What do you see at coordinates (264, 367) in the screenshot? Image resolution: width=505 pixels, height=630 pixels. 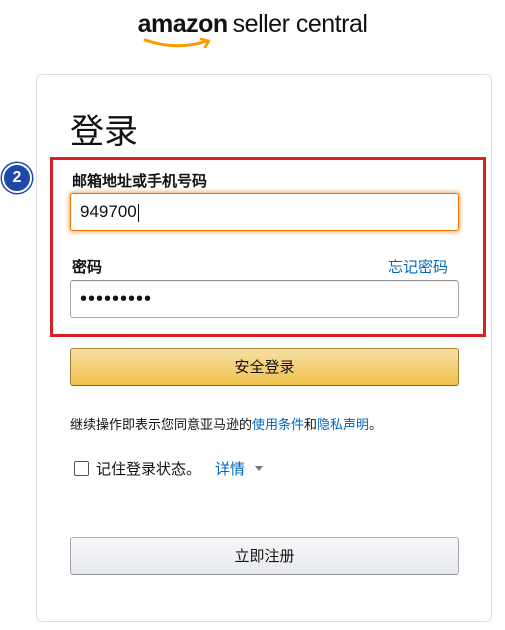 I see `signin-button: 安全登录` at bounding box center [264, 367].